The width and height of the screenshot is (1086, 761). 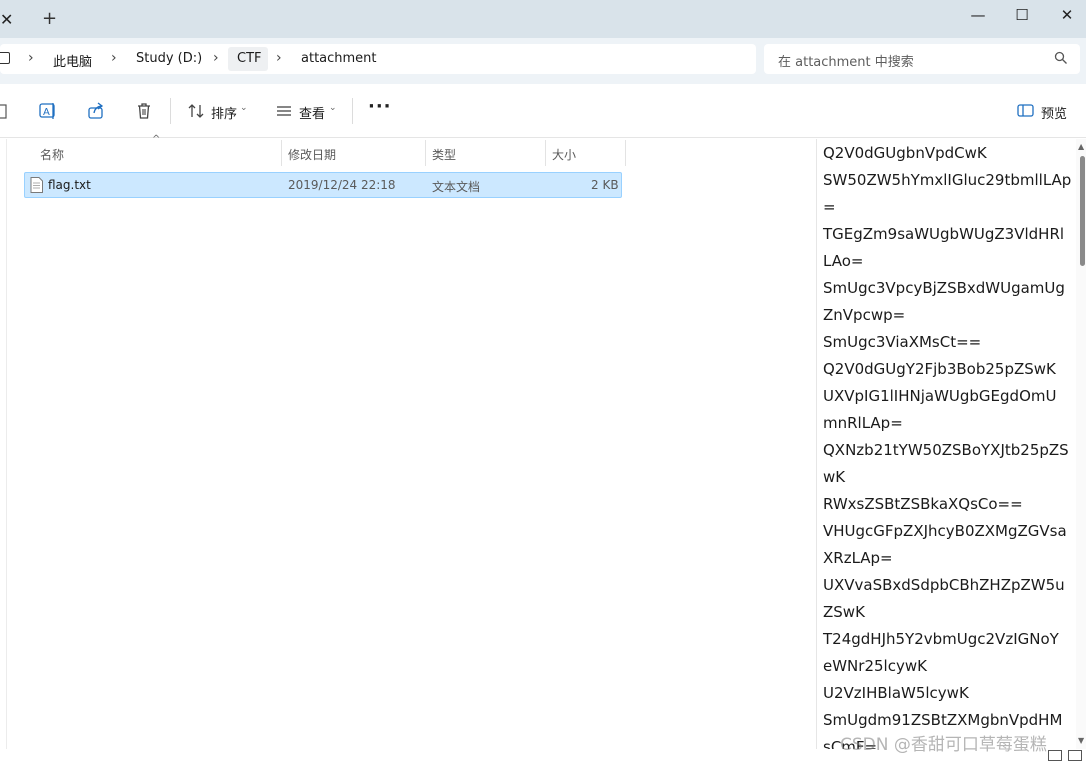 I want to click on preview-line: Q2V0dGUgbnVpdCwK, so click(x=905, y=153).